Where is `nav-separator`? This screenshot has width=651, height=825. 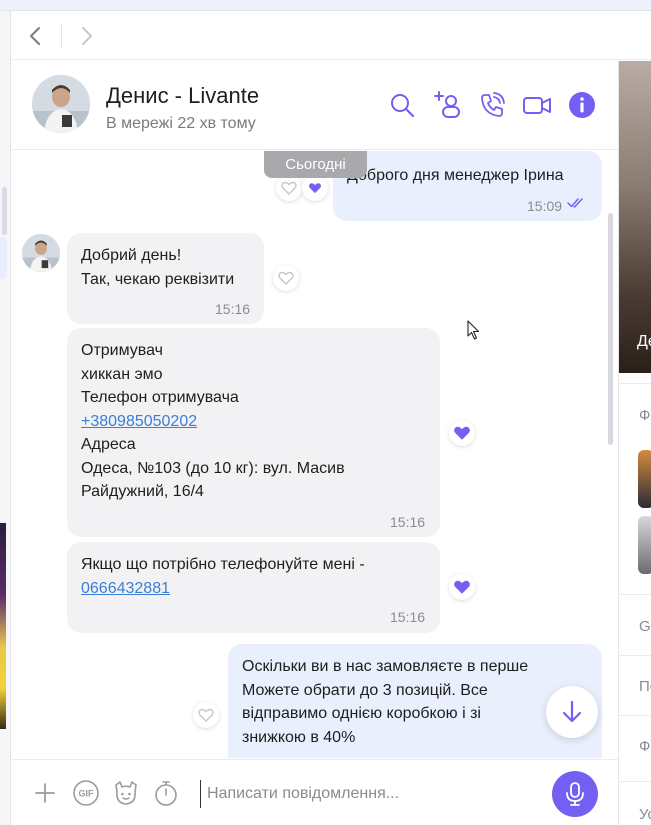 nav-separator is located at coordinates (61, 36).